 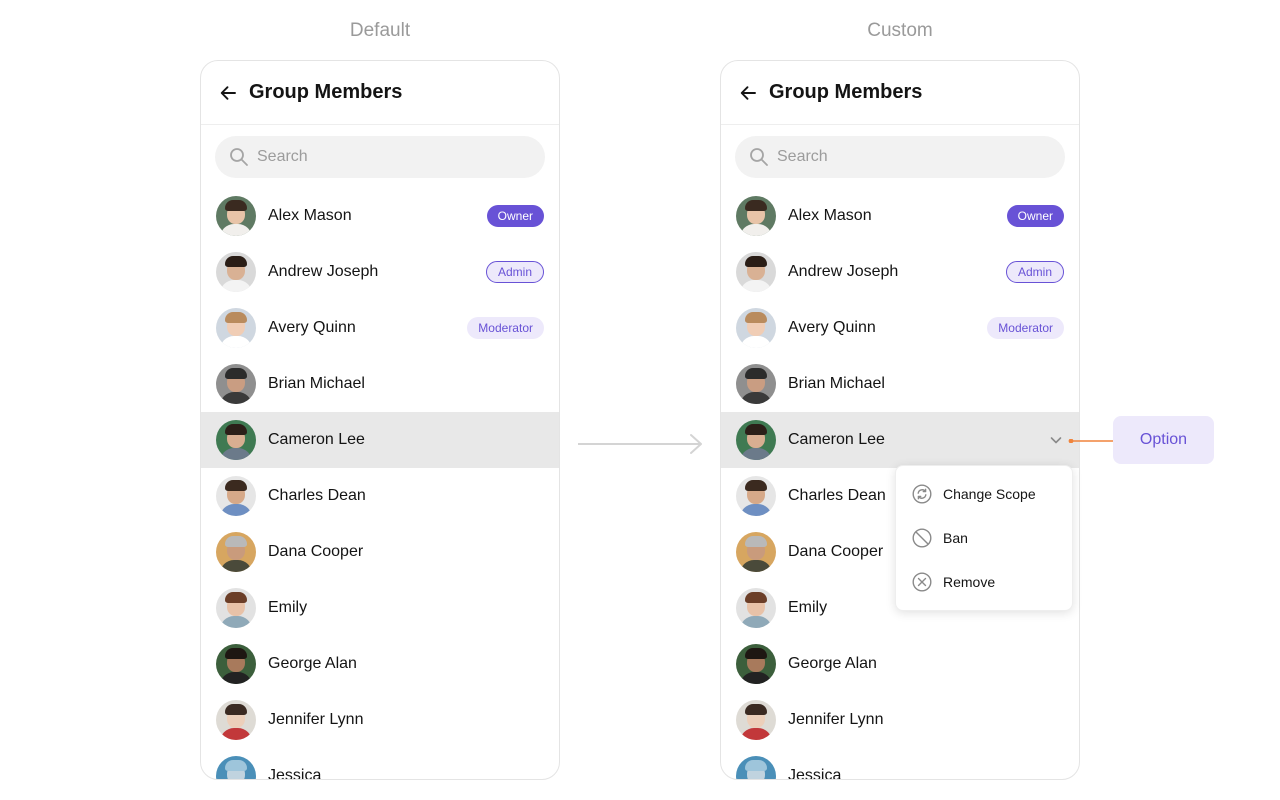 What do you see at coordinates (380, 496) in the screenshot?
I see `member-row-charles-dean: Charles Dean` at bounding box center [380, 496].